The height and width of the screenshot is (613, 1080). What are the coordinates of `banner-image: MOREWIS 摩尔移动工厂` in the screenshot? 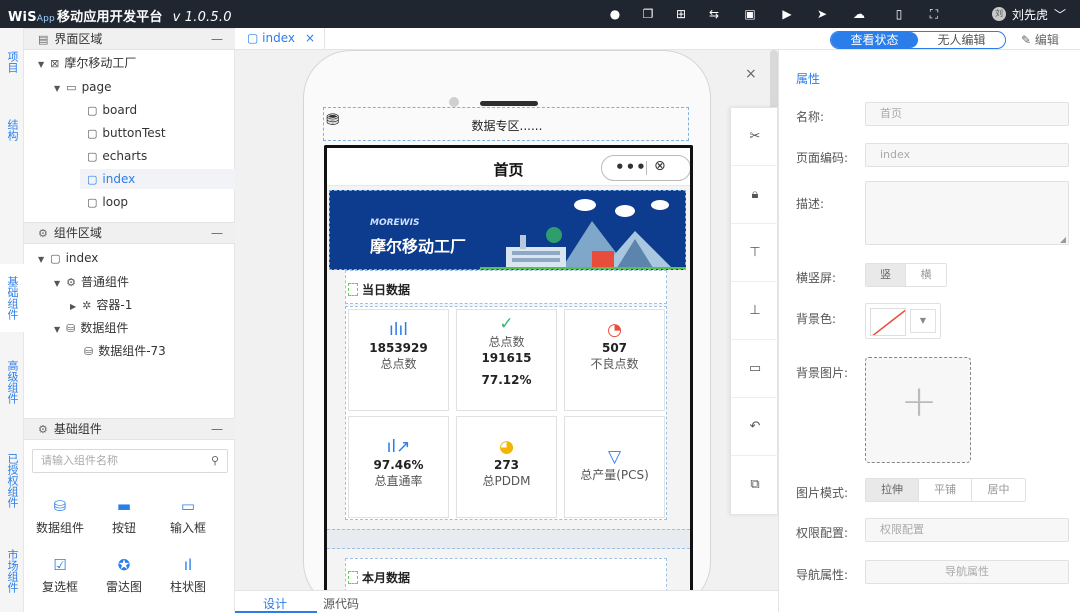 It's located at (507, 230).